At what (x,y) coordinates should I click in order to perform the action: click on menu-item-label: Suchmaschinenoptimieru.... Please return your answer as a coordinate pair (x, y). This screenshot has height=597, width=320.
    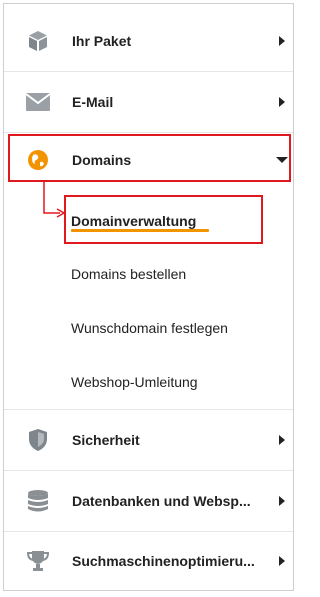
    Looking at the image, I should click on (163, 561).